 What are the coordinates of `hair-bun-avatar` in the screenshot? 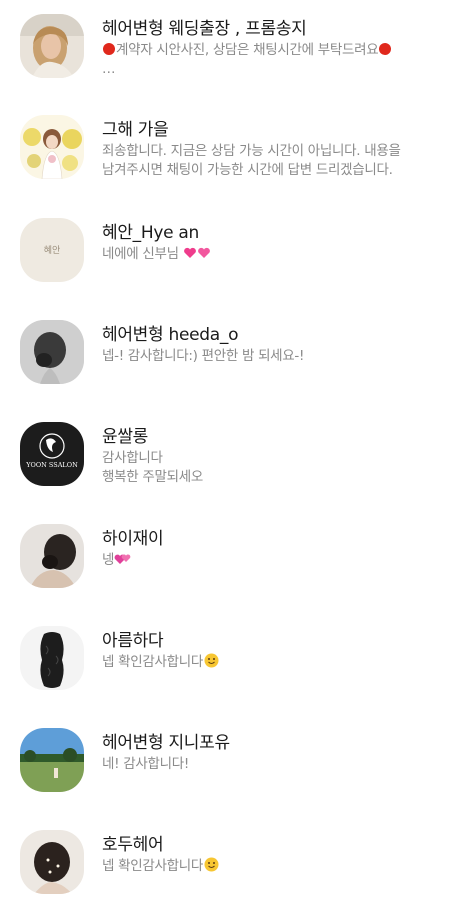 It's located at (52, 352).